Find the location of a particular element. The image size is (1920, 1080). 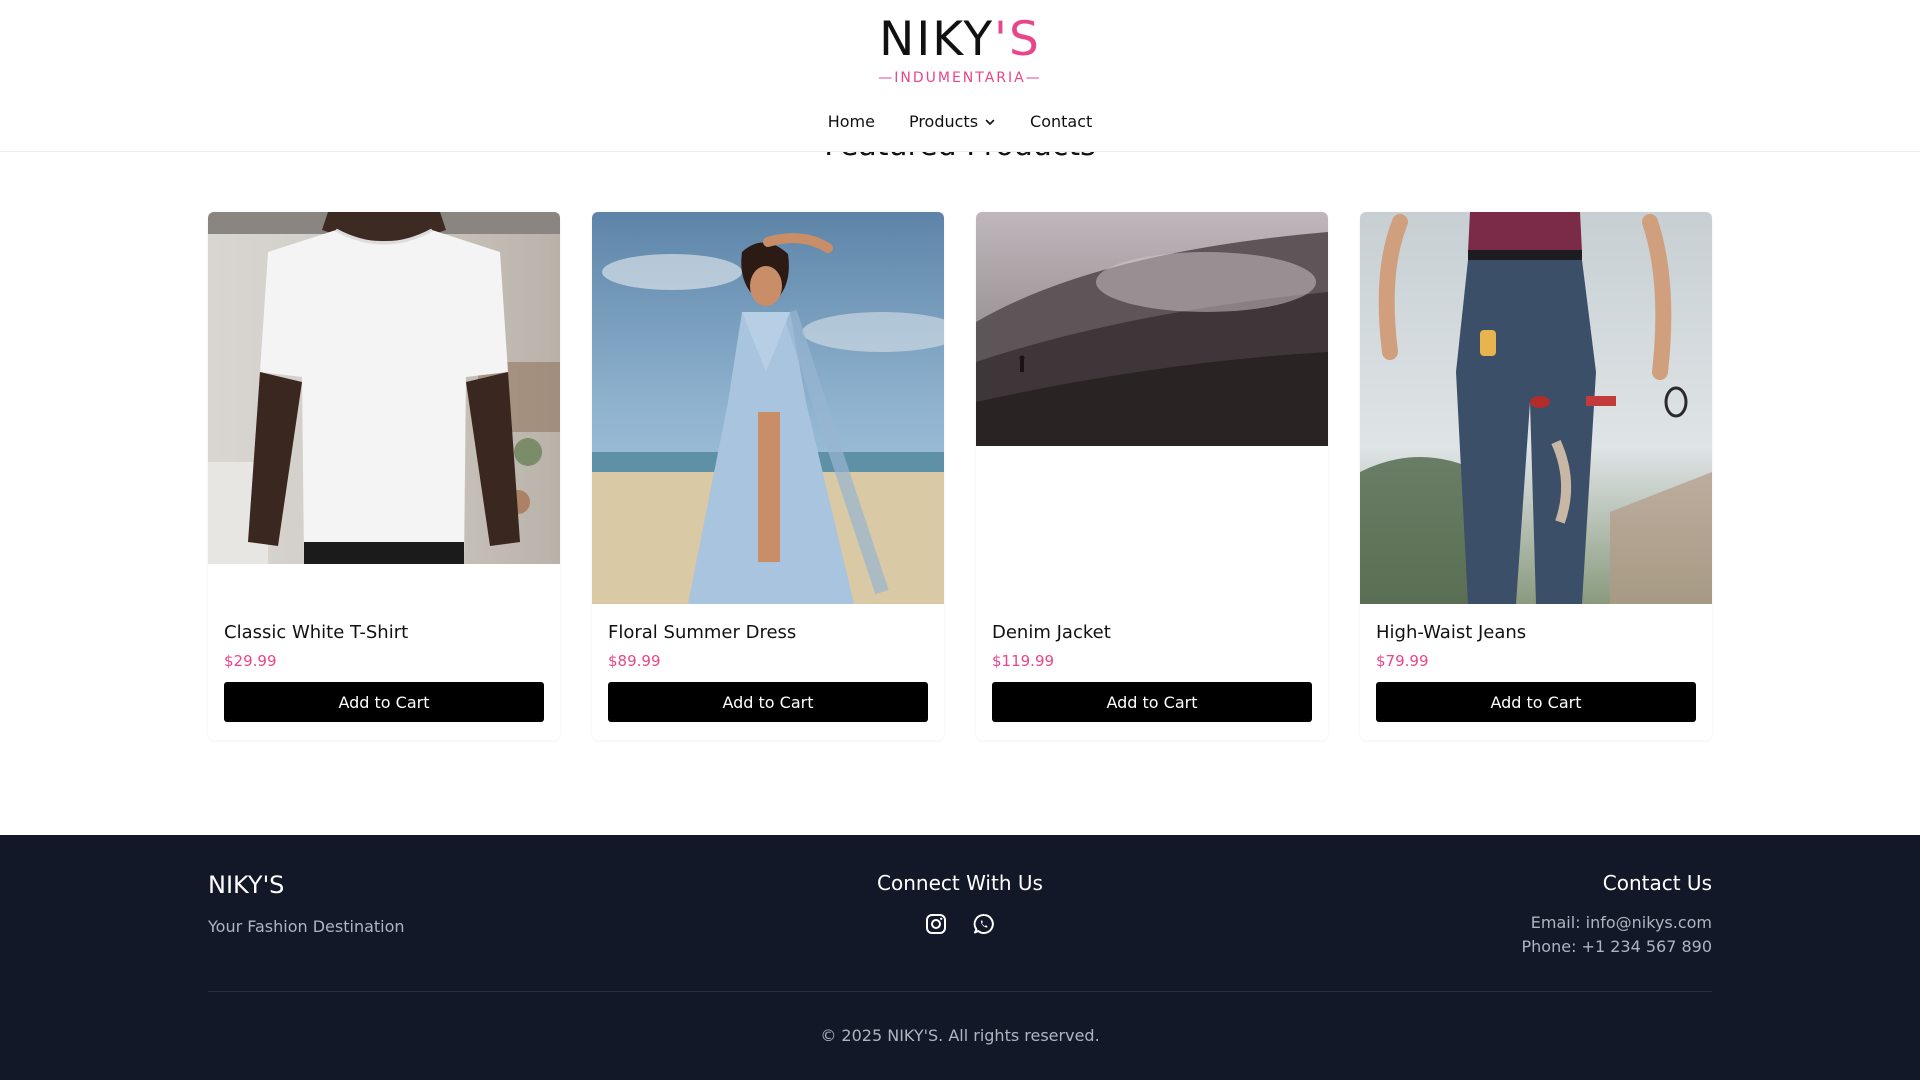

contact-email: Email: info@nikys.com is located at coordinates (1621, 922).